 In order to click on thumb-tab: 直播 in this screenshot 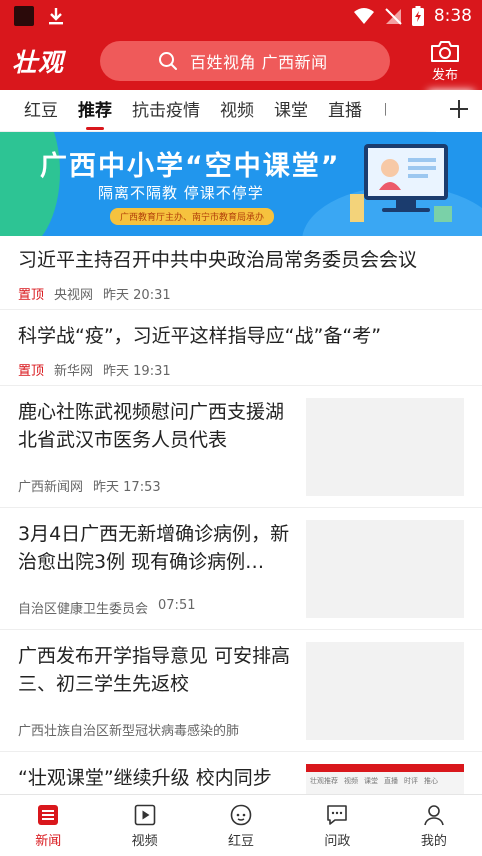, I will do `click(391, 781)`.